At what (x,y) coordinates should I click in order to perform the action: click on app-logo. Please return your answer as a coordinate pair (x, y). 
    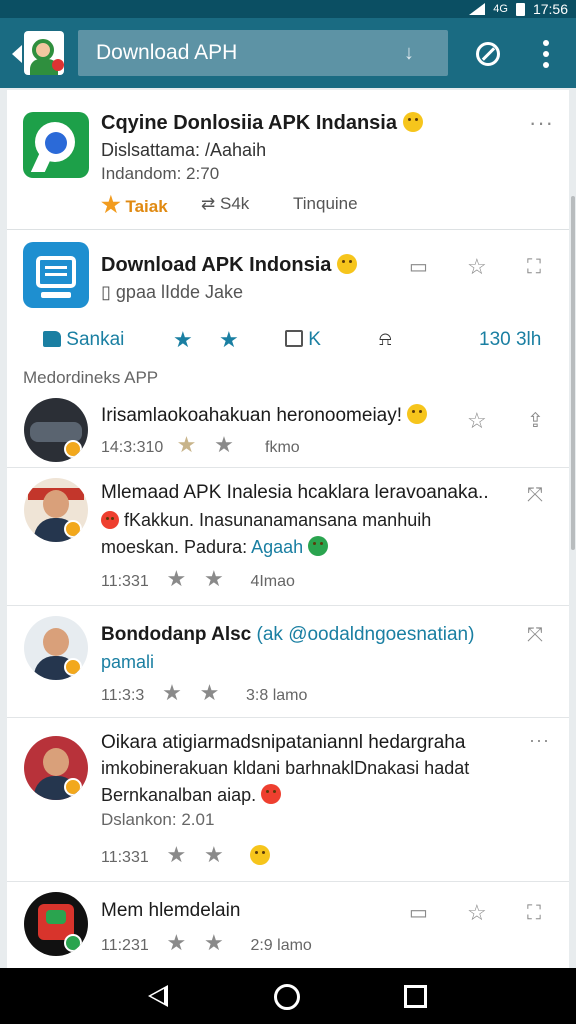
    Looking at the image, I should click on (44, 53).